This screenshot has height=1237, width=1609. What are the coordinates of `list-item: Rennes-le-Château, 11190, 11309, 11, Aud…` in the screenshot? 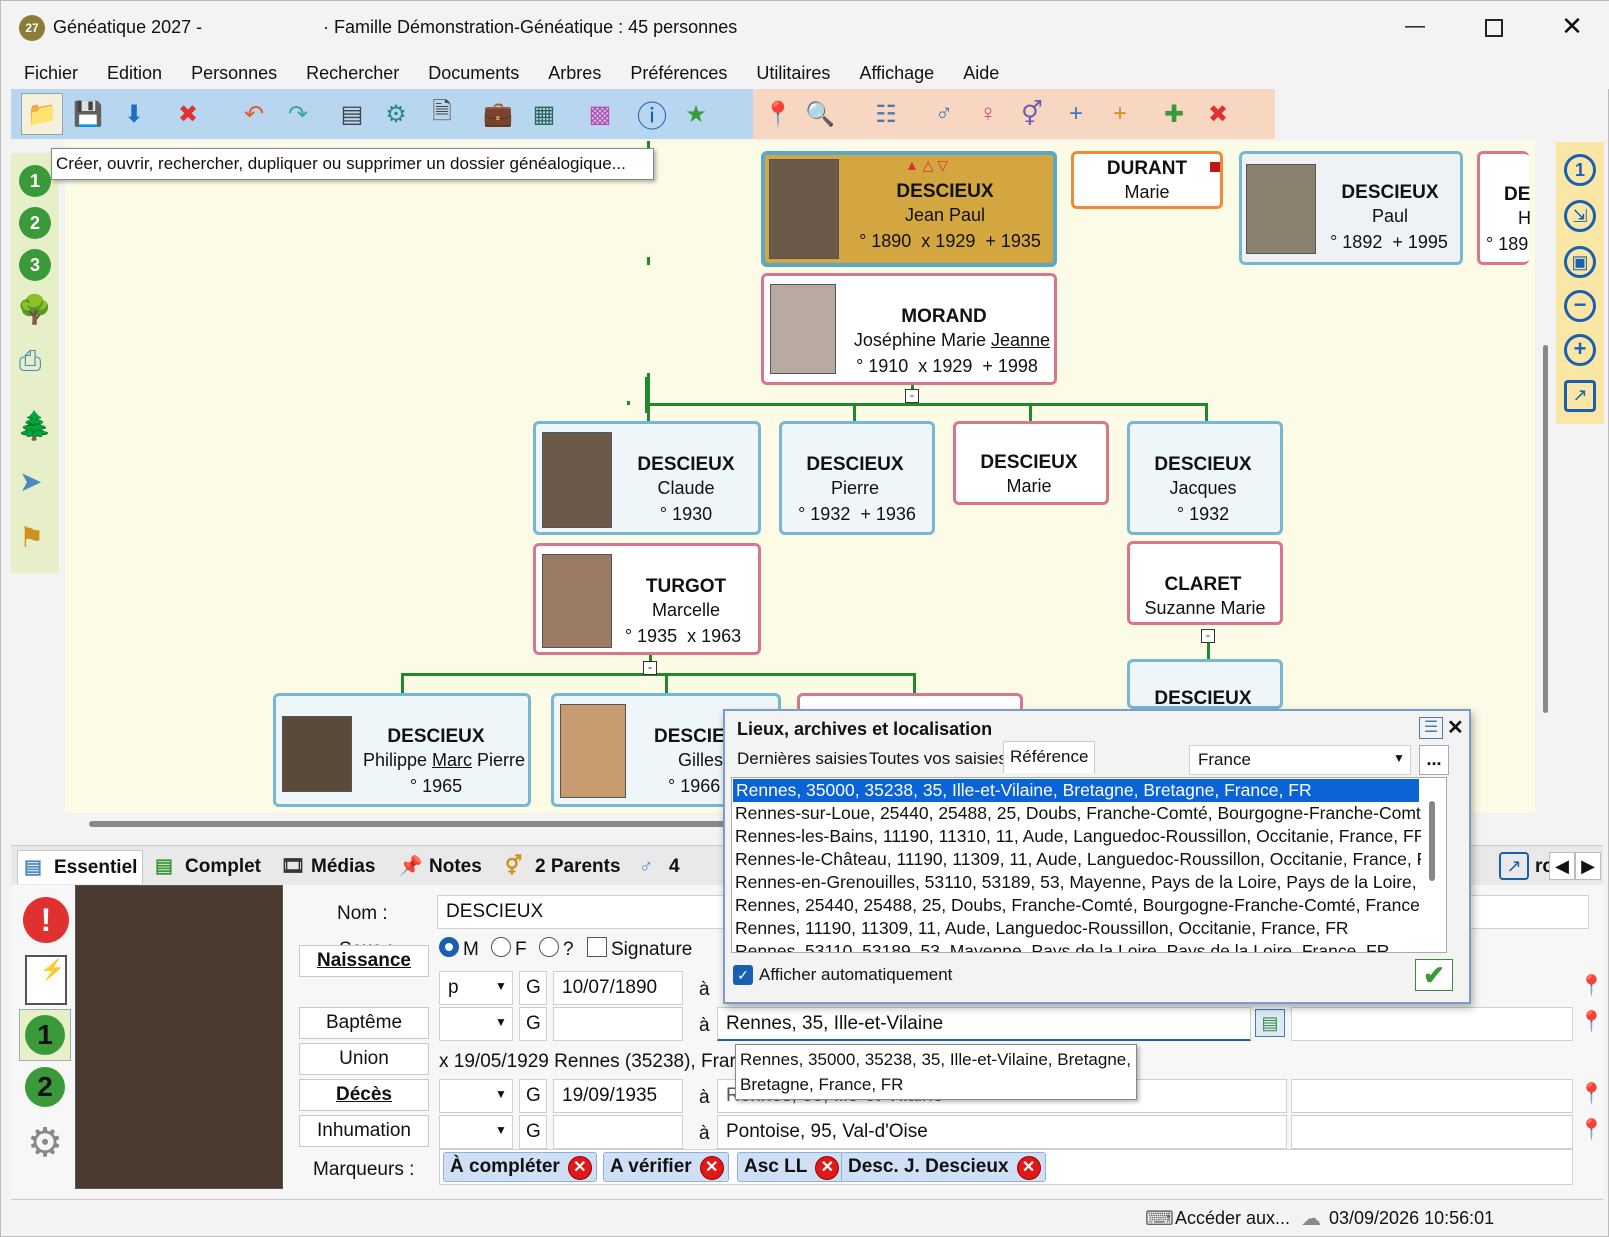 It's located at (1078, 859).